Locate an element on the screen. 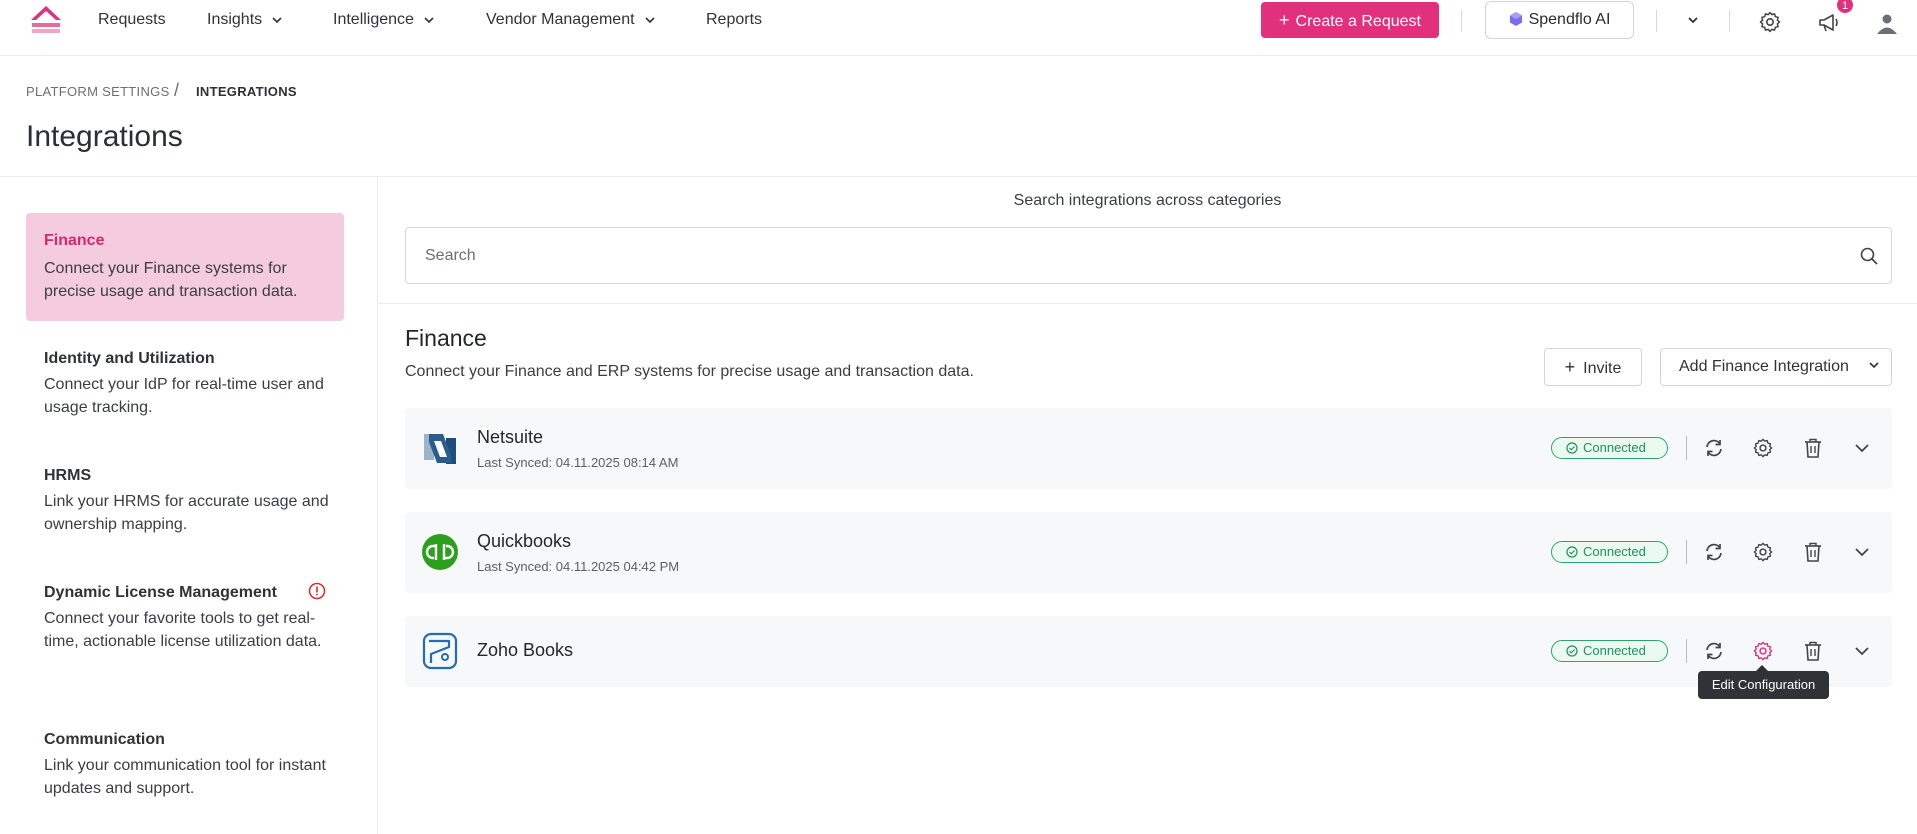  nav-intelligence: Intelligence is located at coordinates (383, 20).